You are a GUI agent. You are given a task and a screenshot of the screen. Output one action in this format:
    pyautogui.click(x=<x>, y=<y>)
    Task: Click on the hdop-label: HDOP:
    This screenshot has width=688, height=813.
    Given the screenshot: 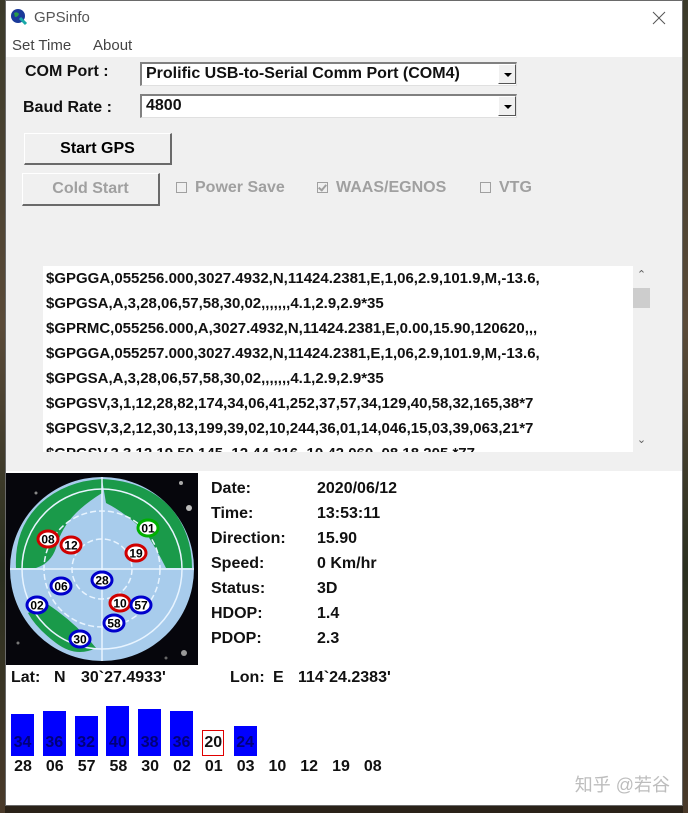 What is the action you would take?
    pyautogui.click(x=237, y=613)
    